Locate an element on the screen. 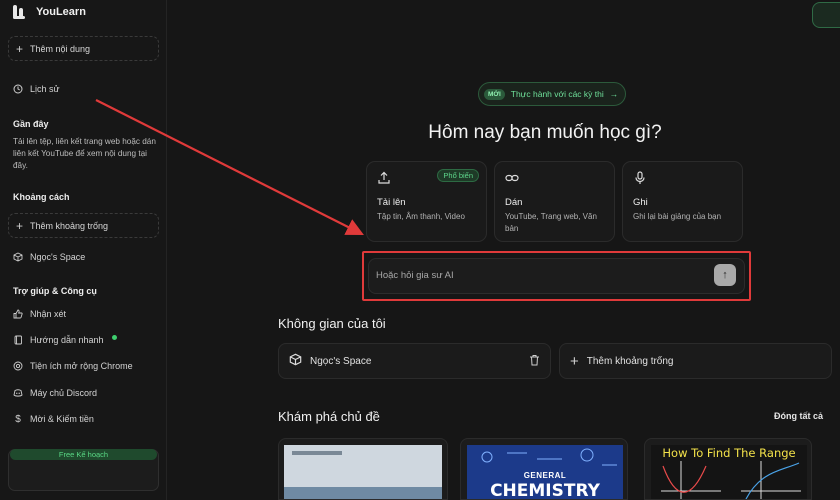  help-heading: Trợ giúp & Công cụ is located at coordinates (55, 291).